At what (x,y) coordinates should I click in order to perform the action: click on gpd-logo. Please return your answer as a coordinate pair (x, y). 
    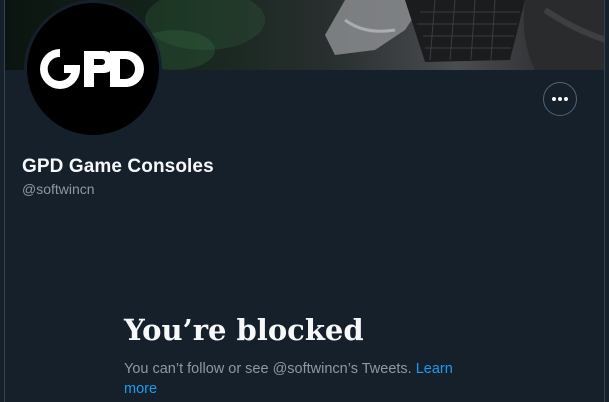
    Looking at the image, I should click on (92, 69).